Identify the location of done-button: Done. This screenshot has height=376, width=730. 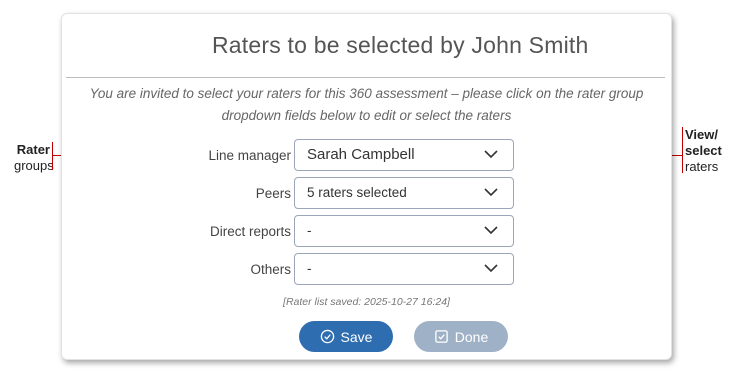
(461, 336).